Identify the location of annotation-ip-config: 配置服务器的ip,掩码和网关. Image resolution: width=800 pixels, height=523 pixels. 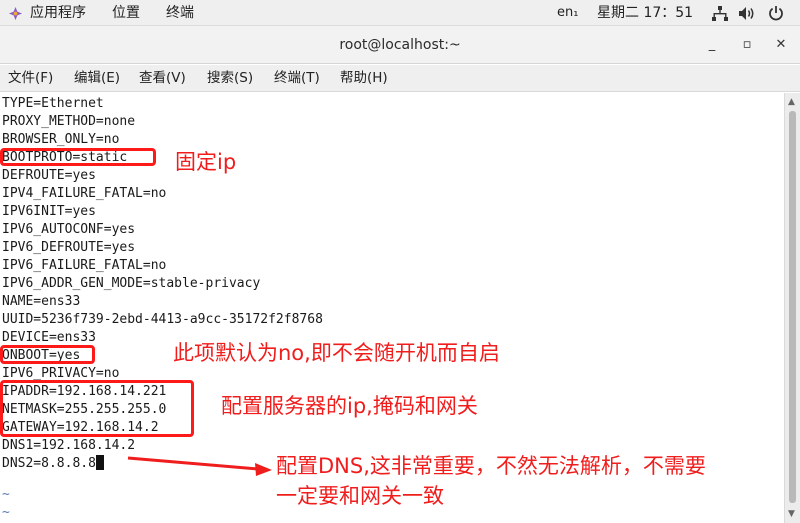
(349, 406).